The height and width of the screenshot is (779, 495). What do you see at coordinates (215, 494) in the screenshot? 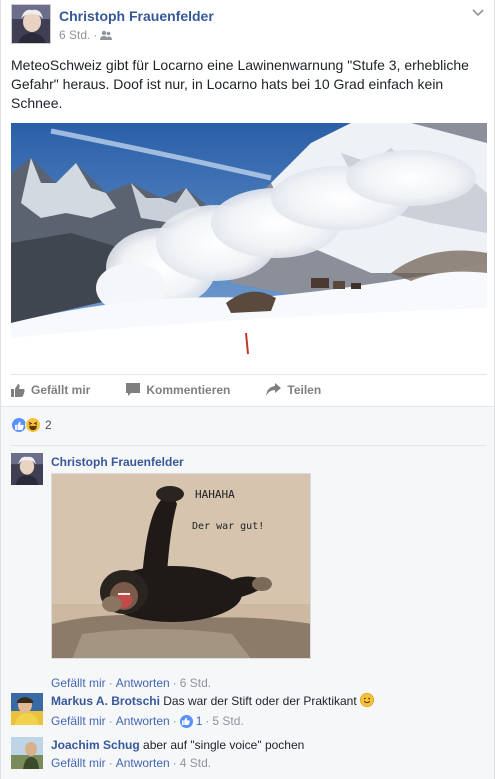
I see `image-text-hahaha: HAHAHA` at bounding box center [215, 494].